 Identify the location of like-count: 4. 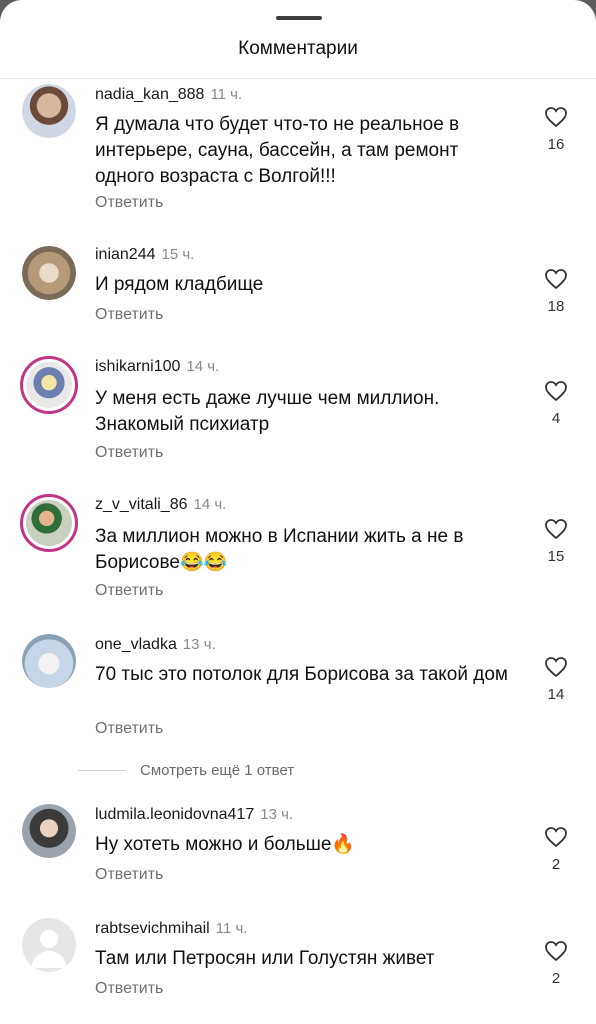
(556, 418).